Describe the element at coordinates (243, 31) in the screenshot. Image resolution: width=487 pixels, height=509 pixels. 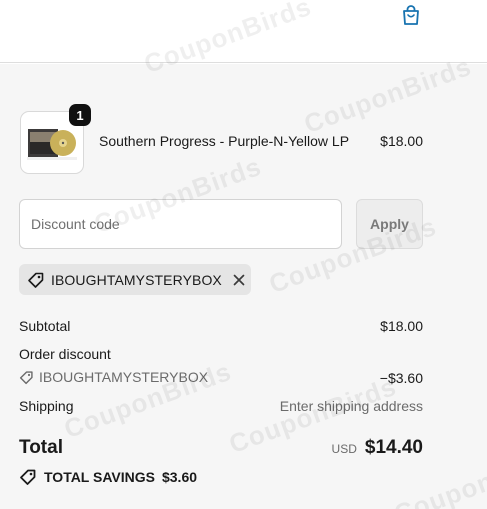
I see `header-bar` at that location.